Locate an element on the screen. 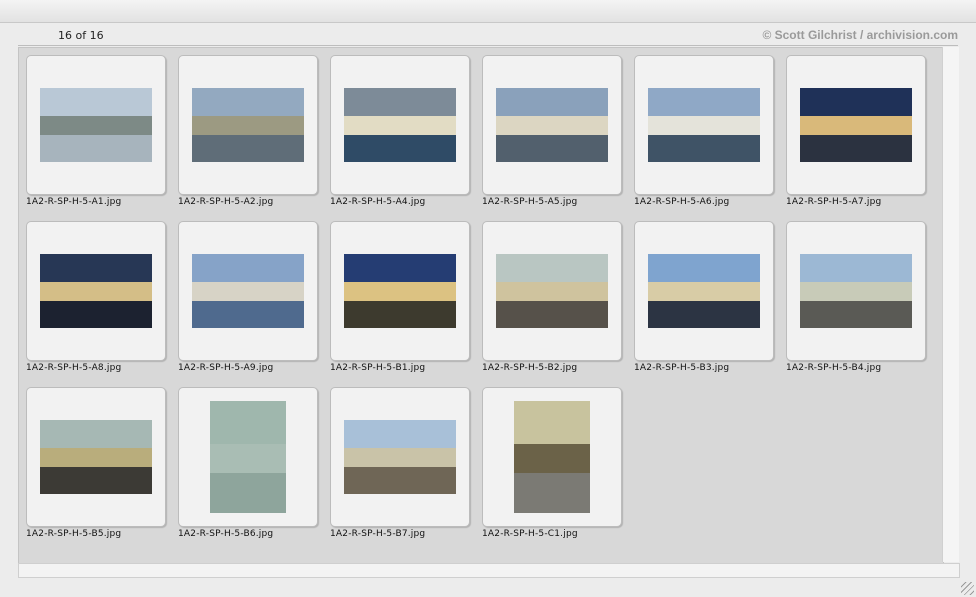 The height and width of the screenshot is (597, 976). thumbnail-filename: 1A2-R-SP-H-5-B1.jpg is located at coordinates (378, 368).